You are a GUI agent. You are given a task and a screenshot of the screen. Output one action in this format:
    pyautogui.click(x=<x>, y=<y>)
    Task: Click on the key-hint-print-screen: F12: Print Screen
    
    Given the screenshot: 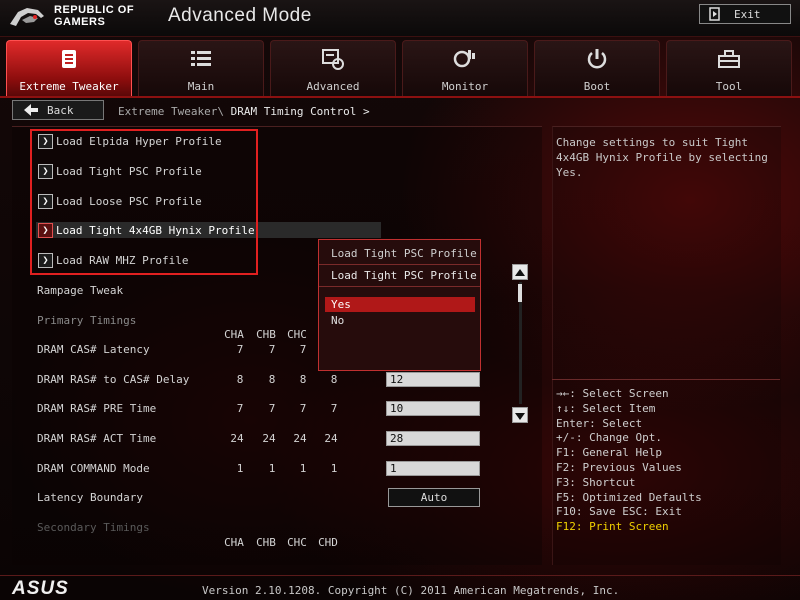 What is the action you would take?
    pyautogui.click(x=612, y=527)
    